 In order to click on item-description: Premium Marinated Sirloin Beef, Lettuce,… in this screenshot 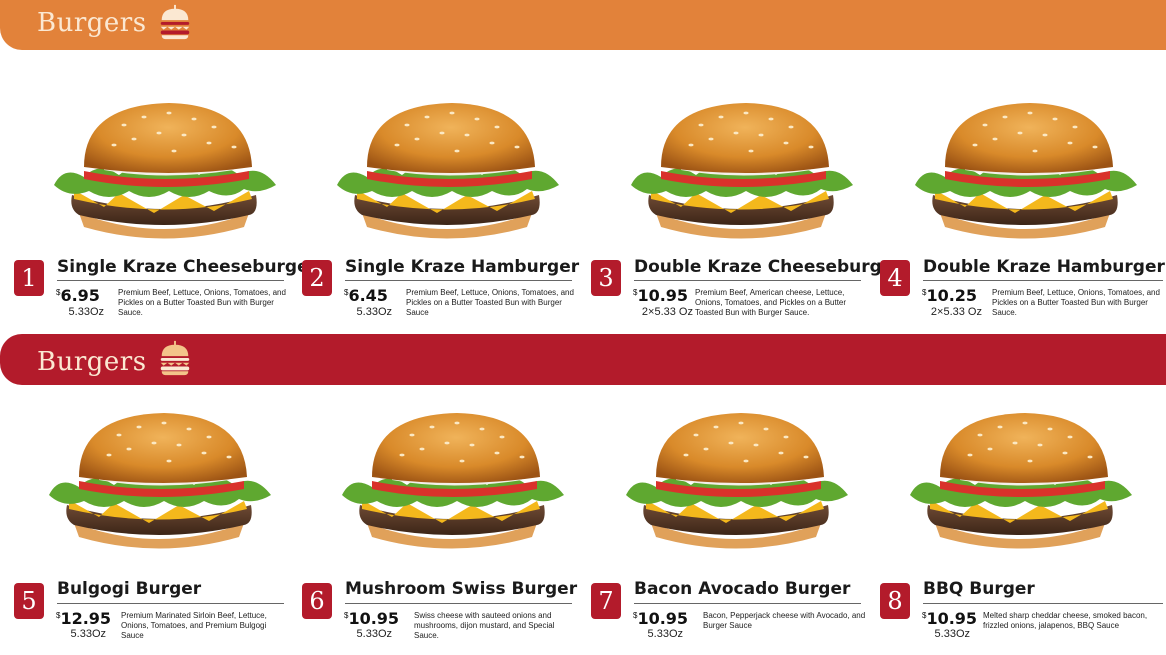, I will do `click(194, 625)`.